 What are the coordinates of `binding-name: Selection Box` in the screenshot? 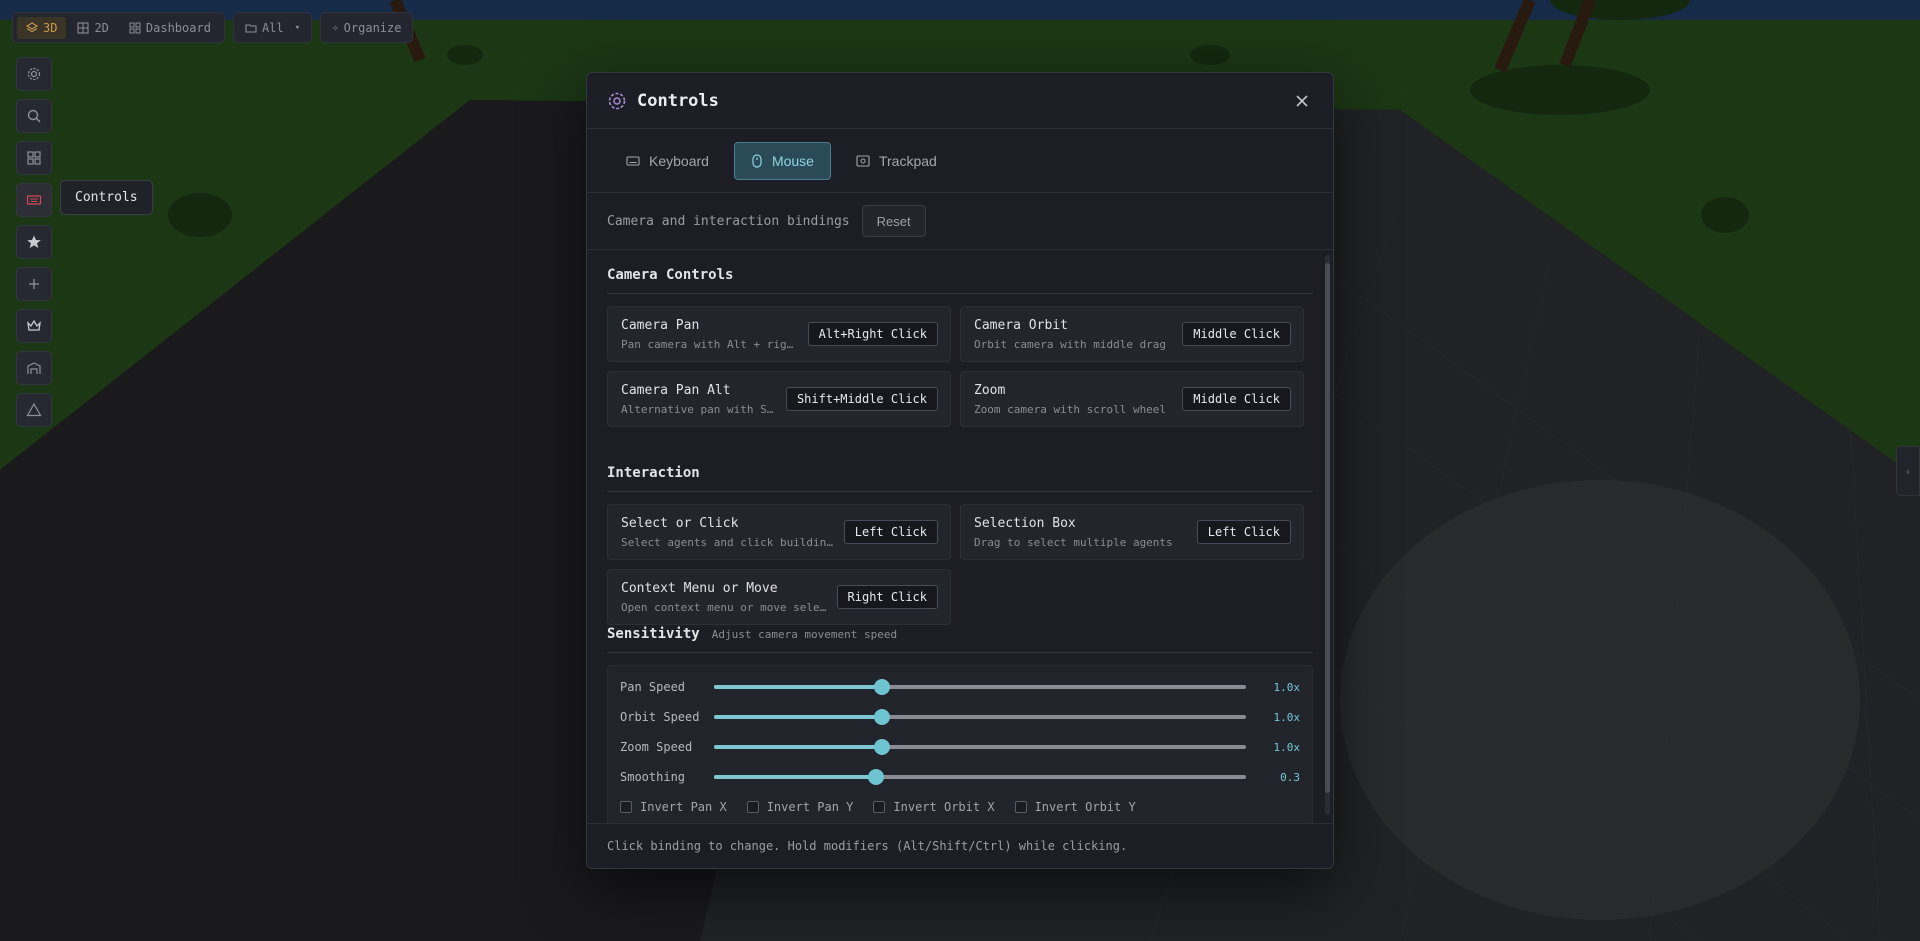 It's located at (1025, 523).